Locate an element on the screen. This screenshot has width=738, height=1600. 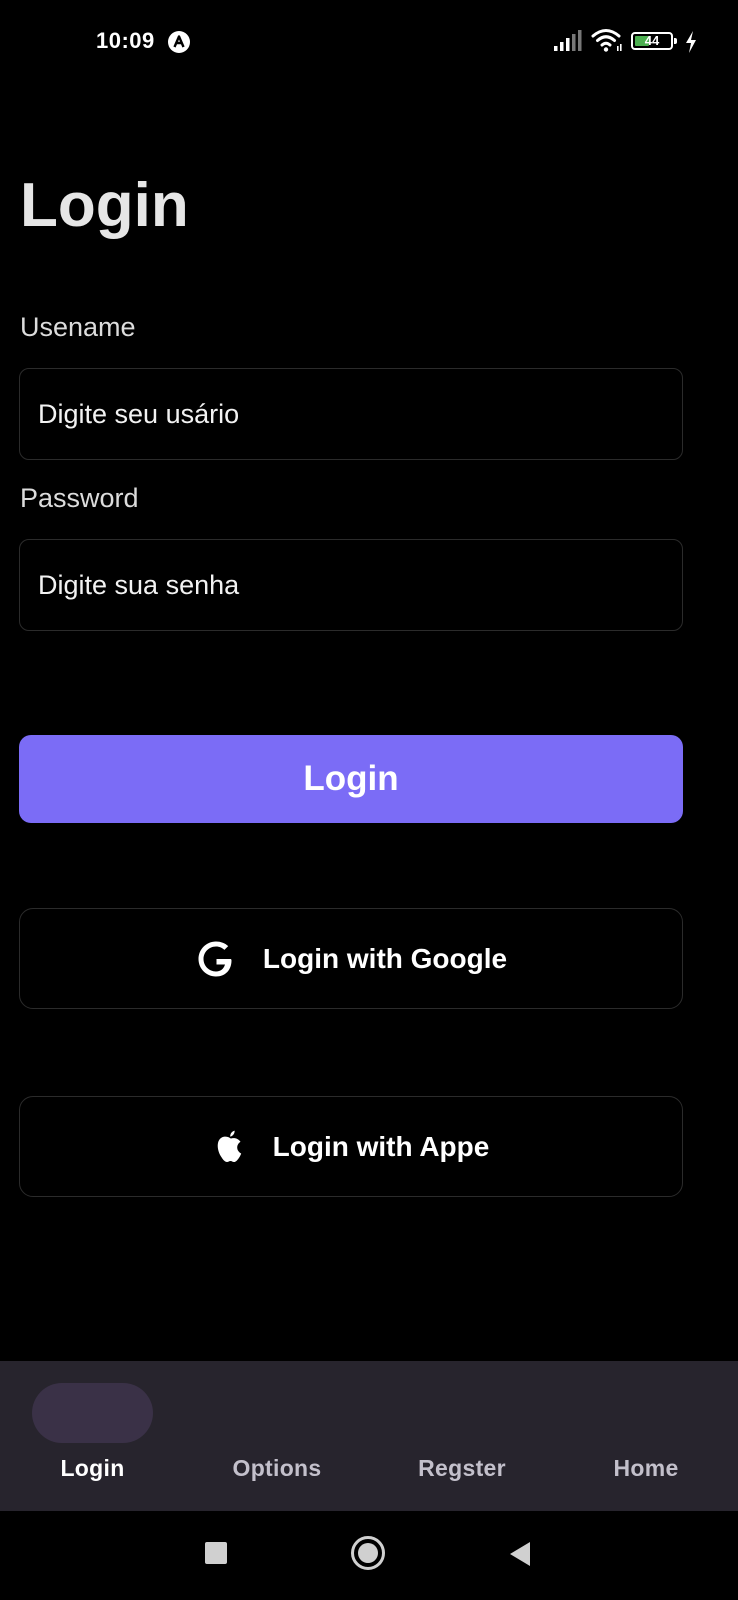
nav-item-login: Login is located at coordinates (92, 1436).